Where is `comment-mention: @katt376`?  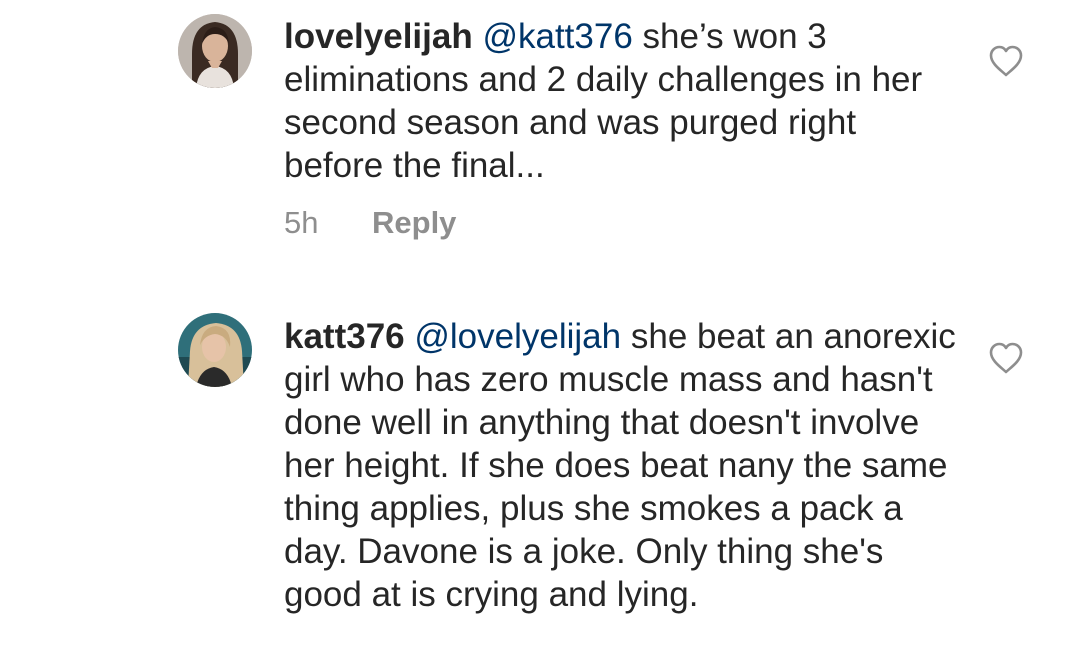 comment-mention: @katt376 is located at coordinates (557, 36).